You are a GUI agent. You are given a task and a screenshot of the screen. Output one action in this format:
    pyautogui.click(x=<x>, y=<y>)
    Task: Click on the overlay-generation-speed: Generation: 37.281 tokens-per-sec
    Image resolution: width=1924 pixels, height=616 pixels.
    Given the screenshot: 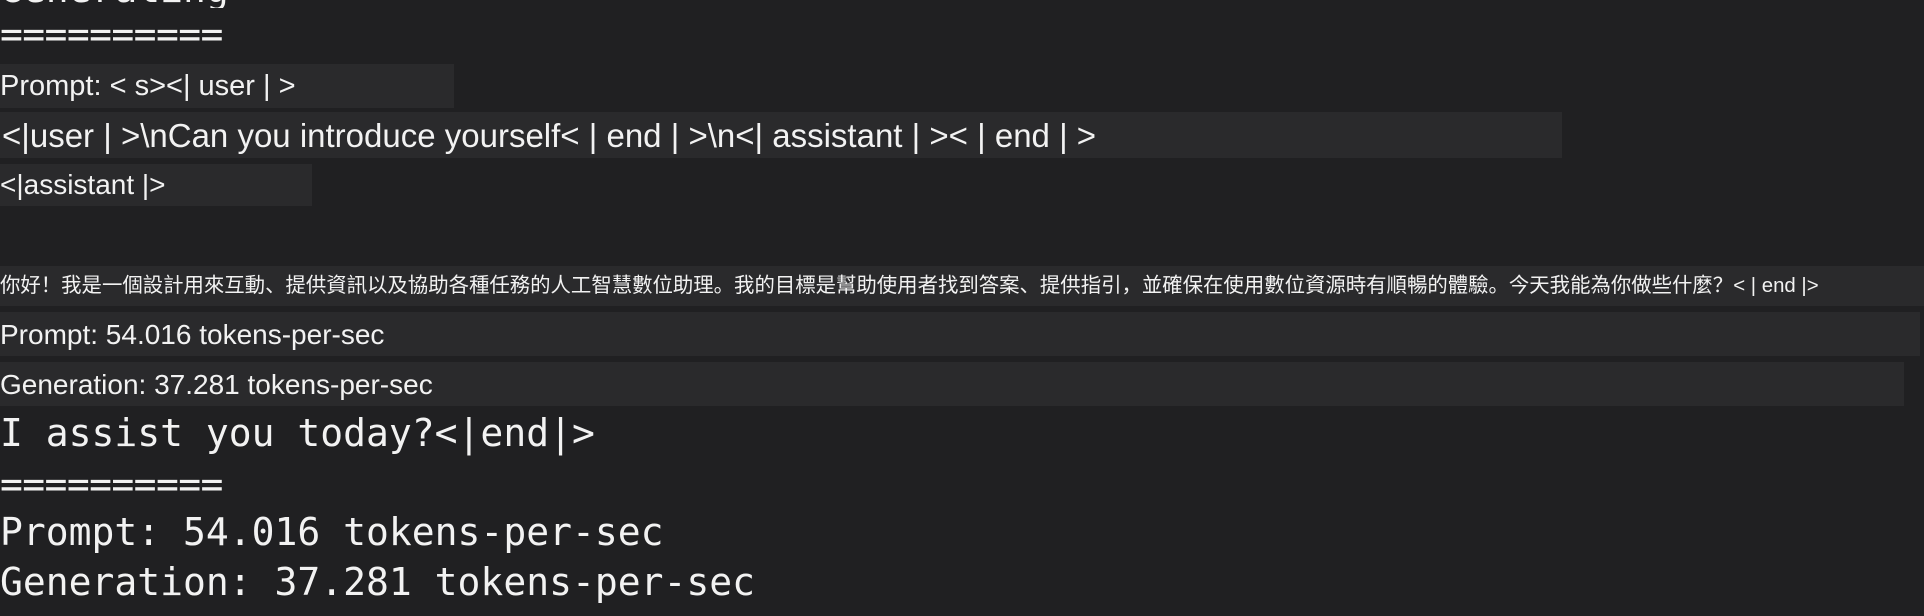 What is the action you would take?
    pyautogui.click(x=216, y=384)
    